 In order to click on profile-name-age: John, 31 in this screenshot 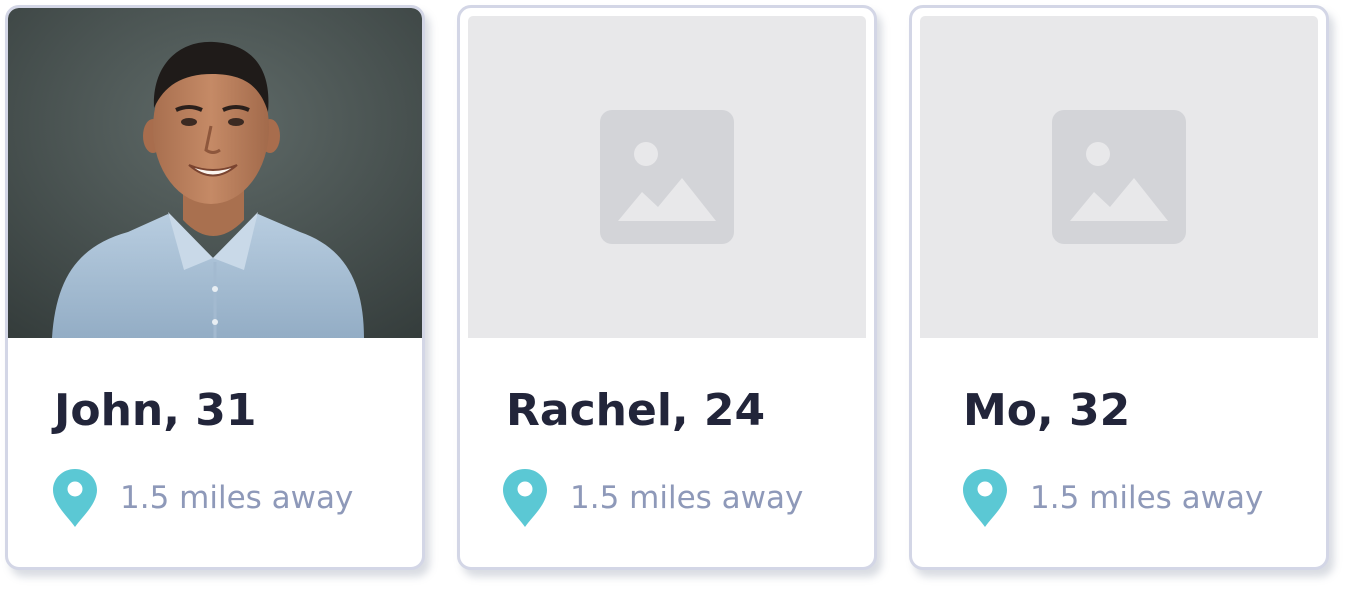, I will do `click(155, 410)`.